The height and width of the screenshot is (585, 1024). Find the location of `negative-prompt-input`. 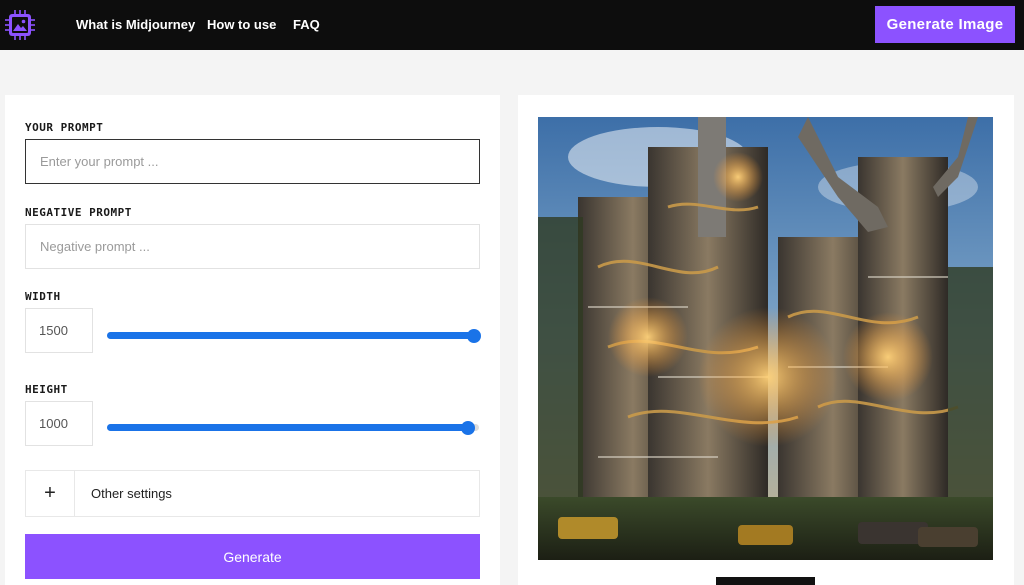

negative-prompt-input is located at coordinates (252, 246).